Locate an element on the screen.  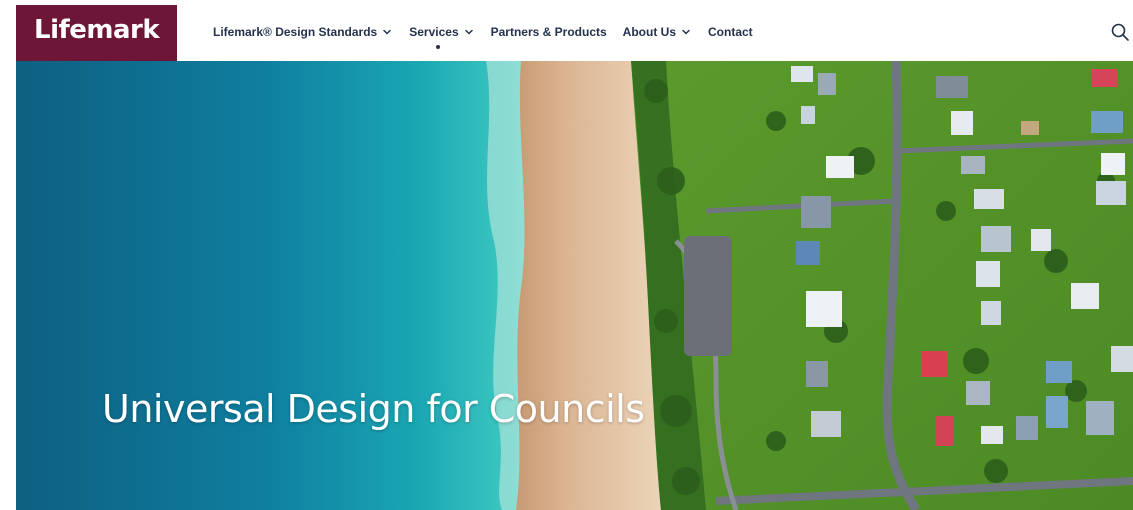
nav-item-label: Contact is located at coordinates (730, 32).